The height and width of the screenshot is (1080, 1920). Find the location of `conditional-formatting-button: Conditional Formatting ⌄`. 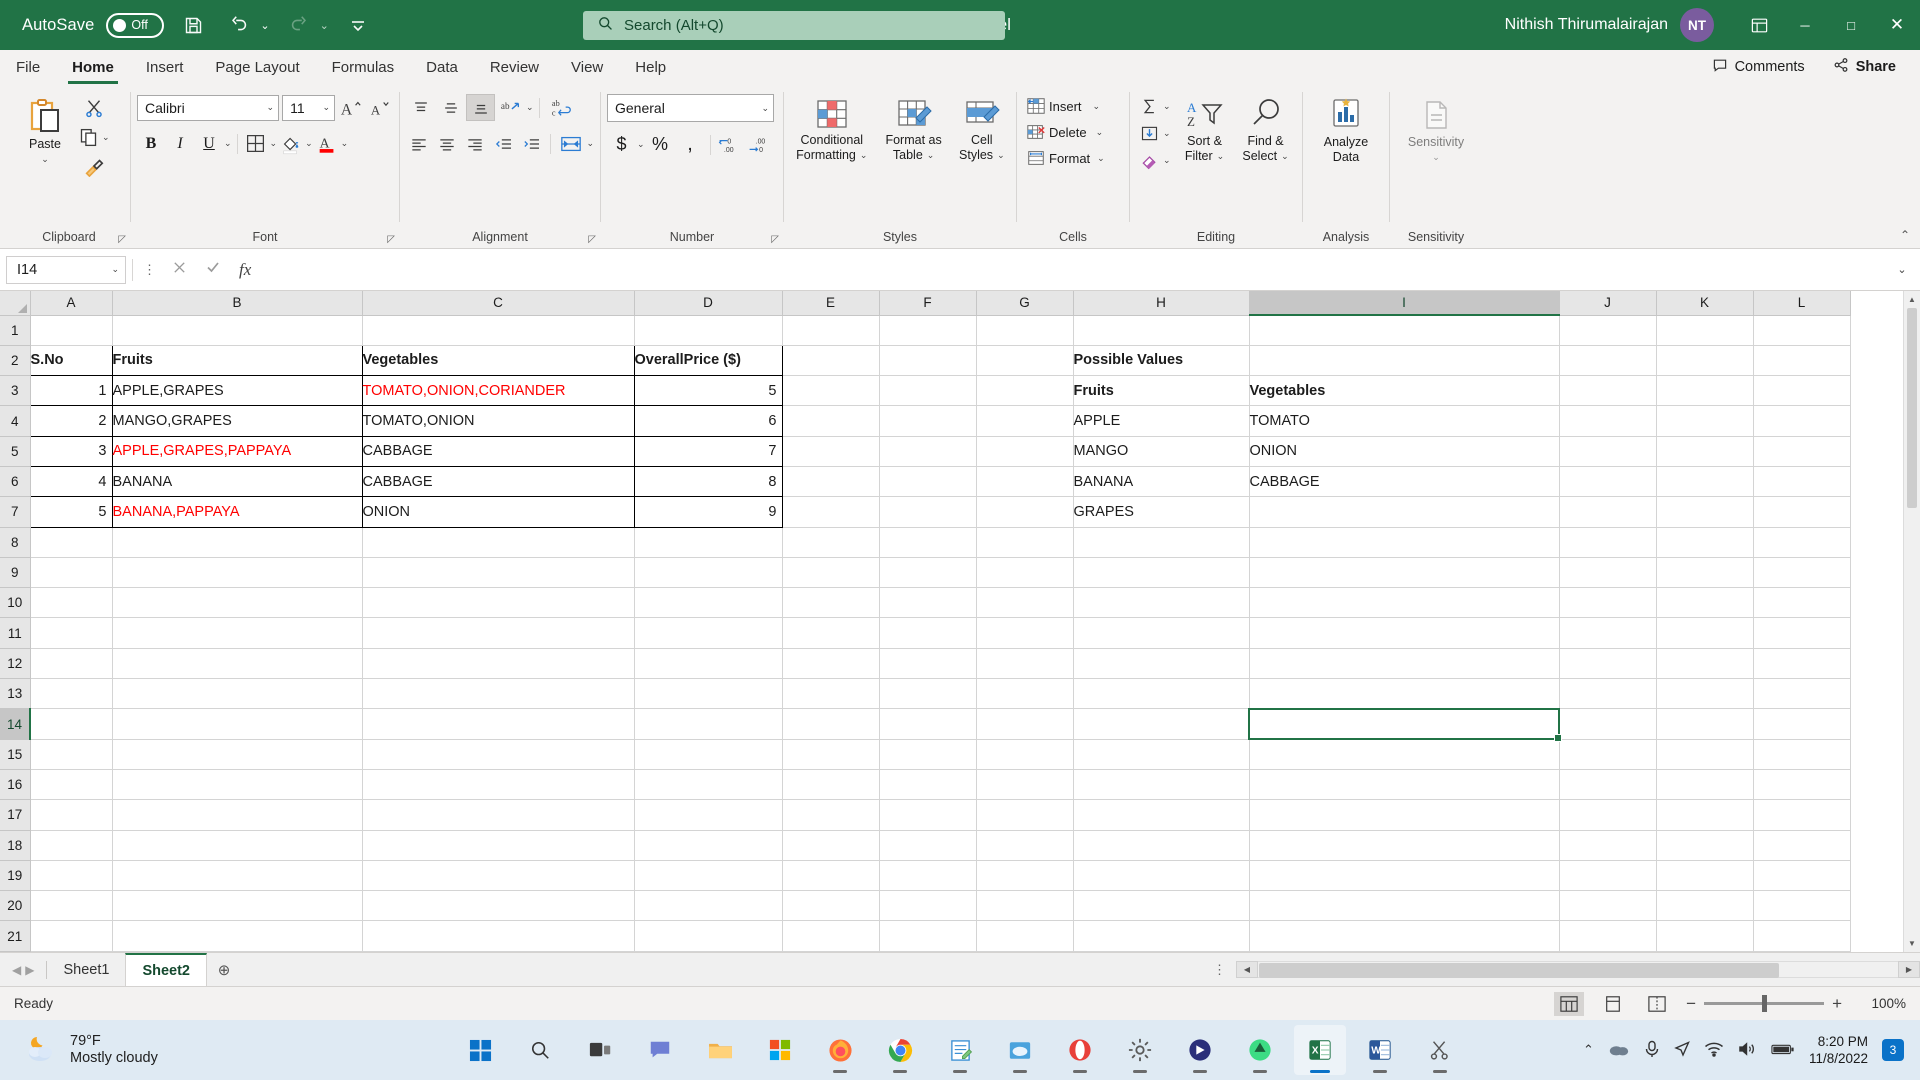

conditional-formatting-button: Conditional Formatting ⌄ is located at coordinates (832, 127).